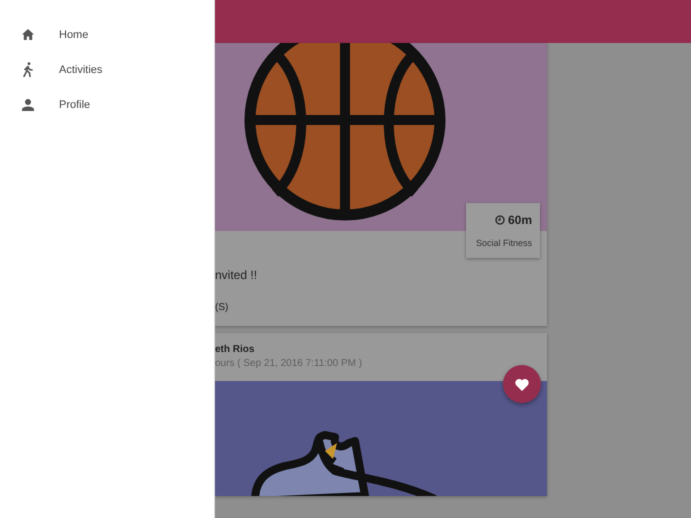  Describe the element at coordinates (289, 363) in the screenshot. I see `post-time: ours ( Sep 21, 2016 7:11:00 PM )` at that location.